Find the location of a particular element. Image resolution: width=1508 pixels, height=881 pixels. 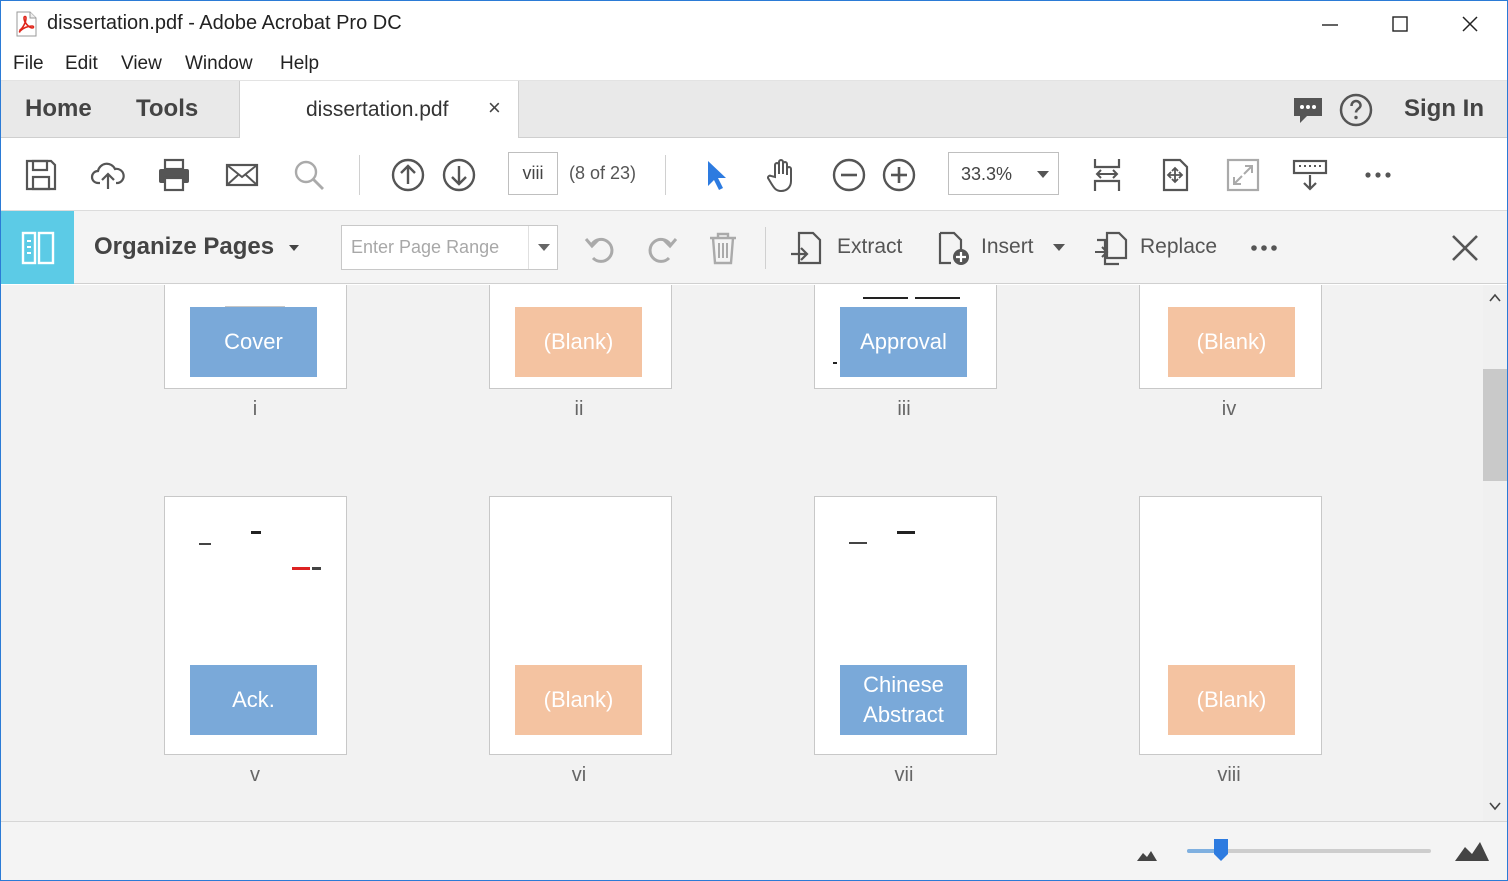

search-button is located at coordinates (309, 175).